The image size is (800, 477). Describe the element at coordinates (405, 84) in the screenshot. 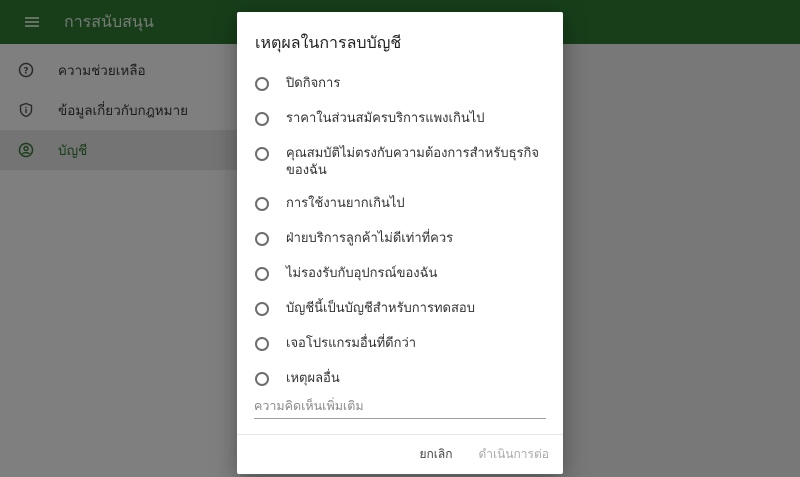

I see `reason-option: ปิดกิจการ` at that location.